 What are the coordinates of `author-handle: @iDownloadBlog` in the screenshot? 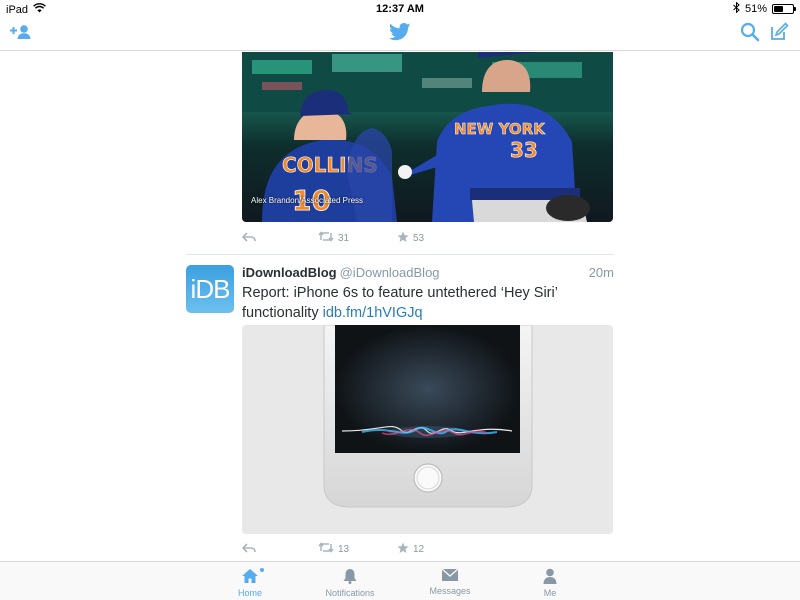 It's located at (390, 272).